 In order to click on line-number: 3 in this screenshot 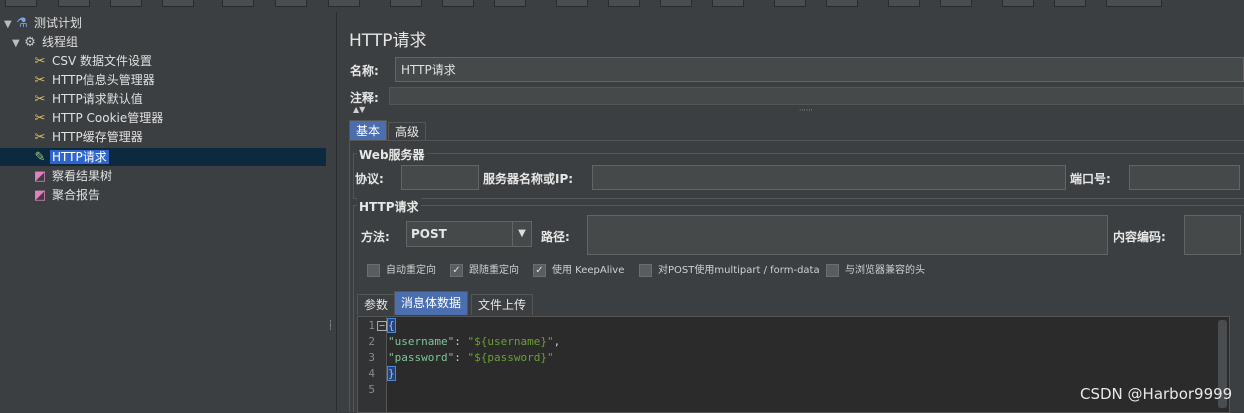, I will do `click(371, 357)`.